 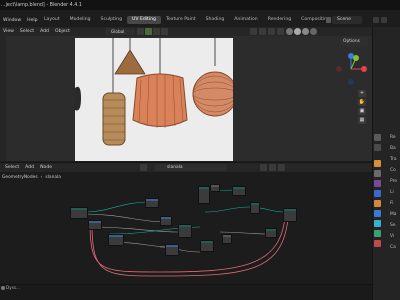 I want to click on tab-layout: Layout, so click(x=52, y=20).